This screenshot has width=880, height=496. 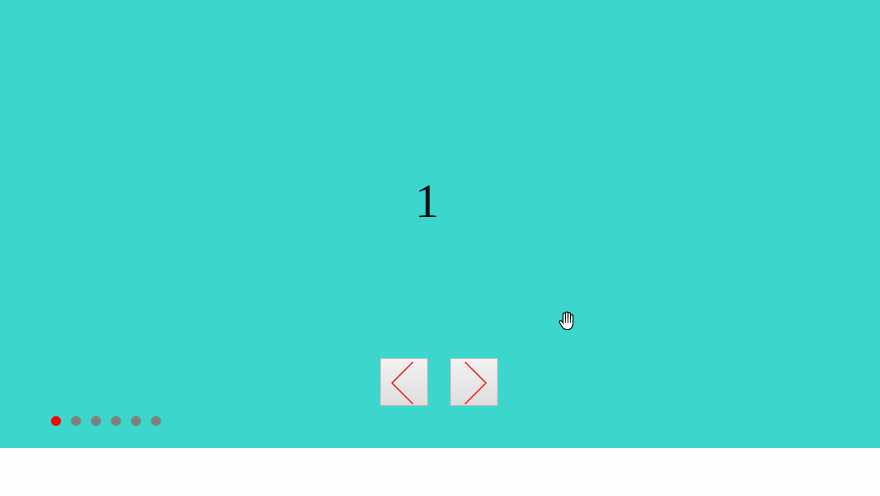 I want to click on page-footer-area, so click(x=440, y=472).